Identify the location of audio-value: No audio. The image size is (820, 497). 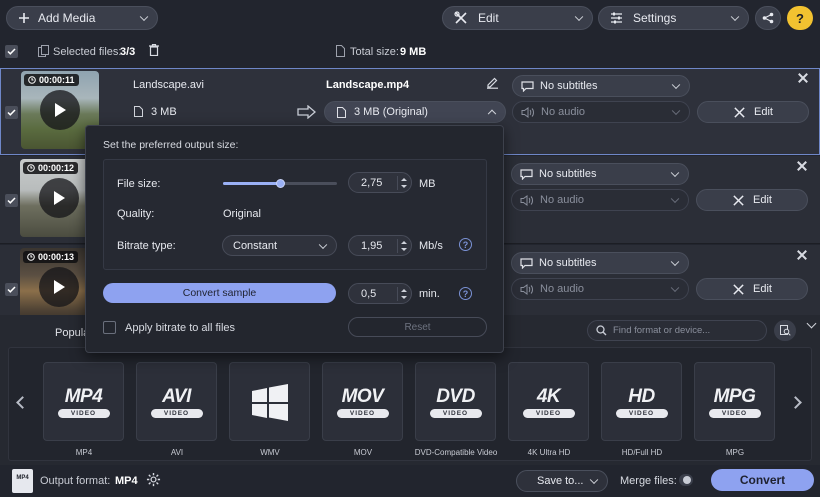
(563, 112).